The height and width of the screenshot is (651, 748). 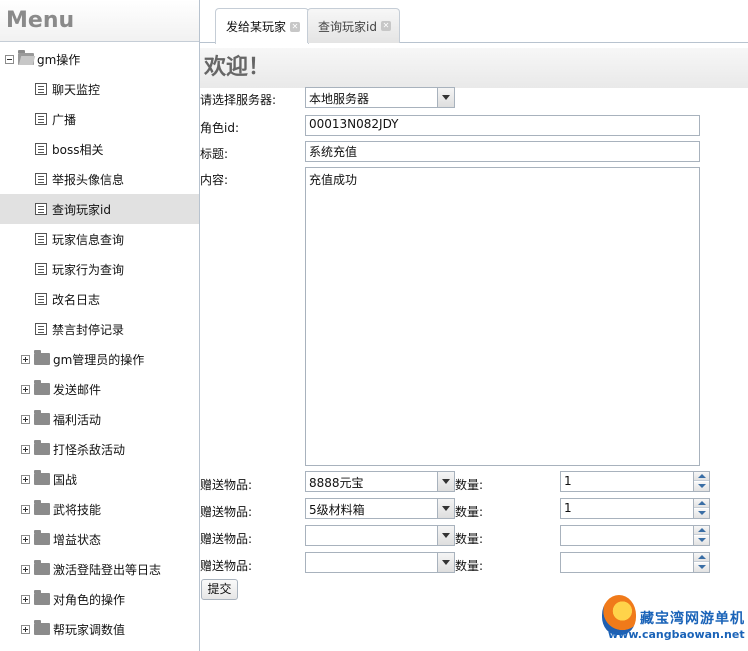 I want to click on role-id-label: 角色id:, so click(x=219, y=128).